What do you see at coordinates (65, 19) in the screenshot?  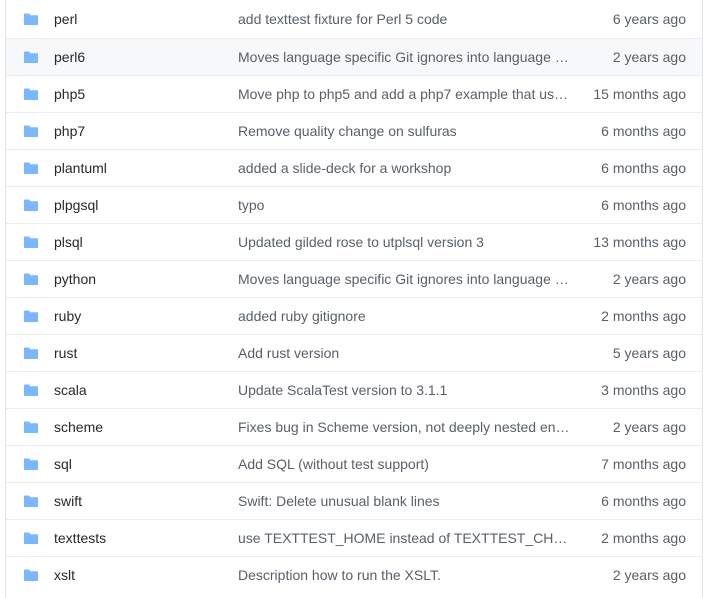 I see `file-name-link: perl` at bounding box center [65, 19].